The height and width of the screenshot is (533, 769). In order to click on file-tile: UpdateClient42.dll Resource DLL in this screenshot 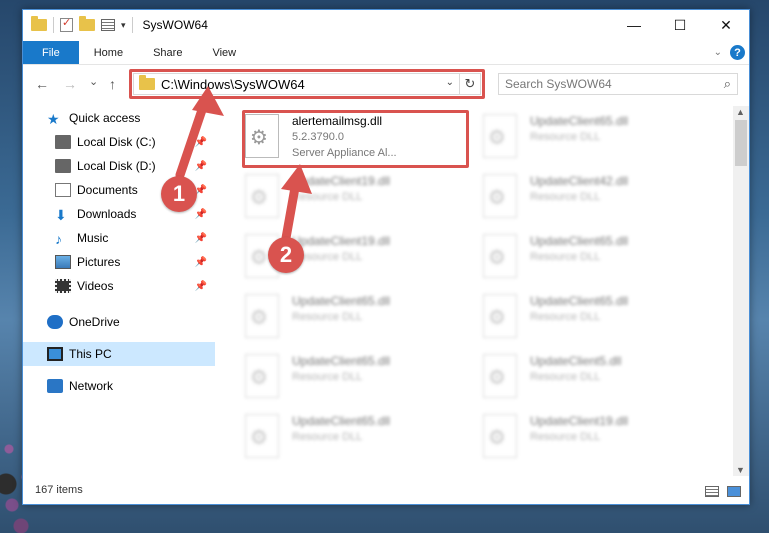, I will do `click(588, 198)`.